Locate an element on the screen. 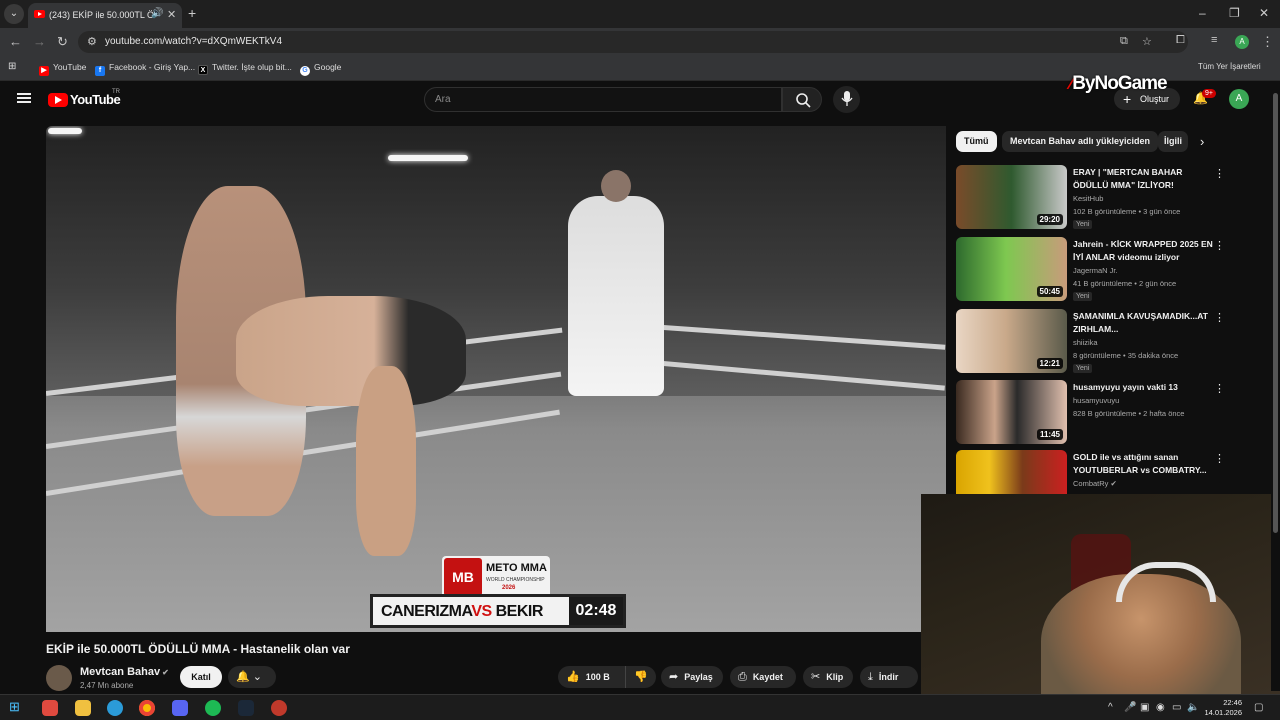 The height and width of the screenshot is (720, 1280). recommendation-channel: CombatRy ✔ is located at coordinates (1095, 483).